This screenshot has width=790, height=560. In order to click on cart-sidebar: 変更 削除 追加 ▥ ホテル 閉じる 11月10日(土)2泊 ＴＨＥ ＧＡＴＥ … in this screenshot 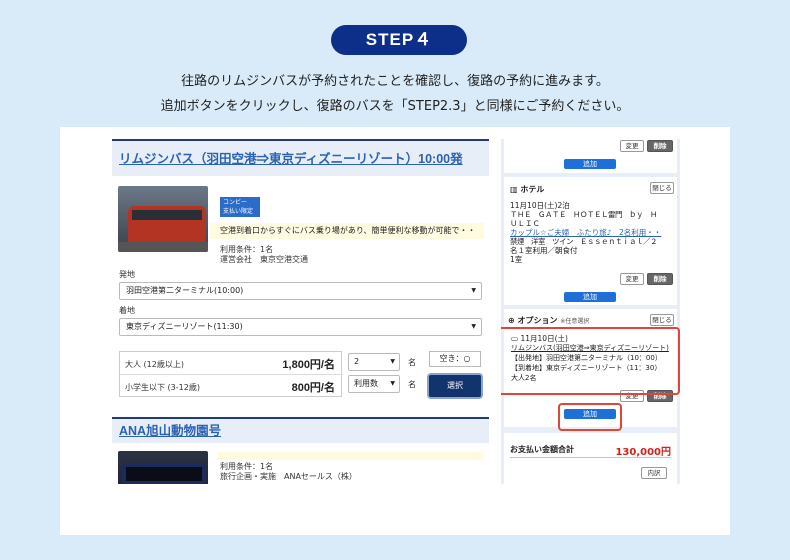, I will do `click(590, 311)`.